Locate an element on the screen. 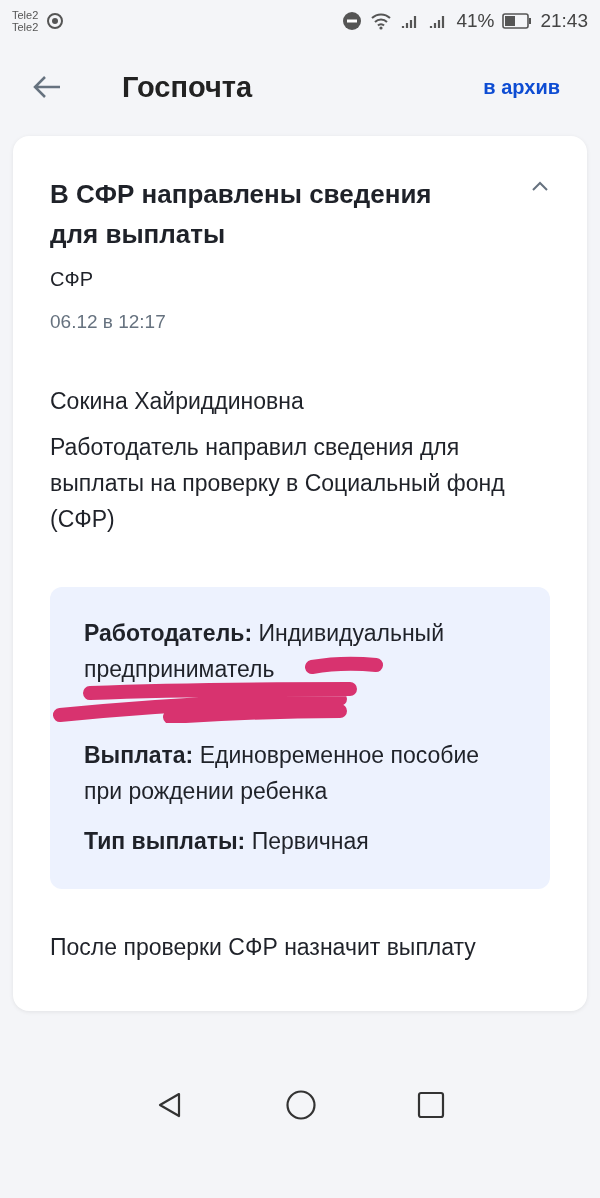  recents-nav-icon is located at coordinates (431, 1104).